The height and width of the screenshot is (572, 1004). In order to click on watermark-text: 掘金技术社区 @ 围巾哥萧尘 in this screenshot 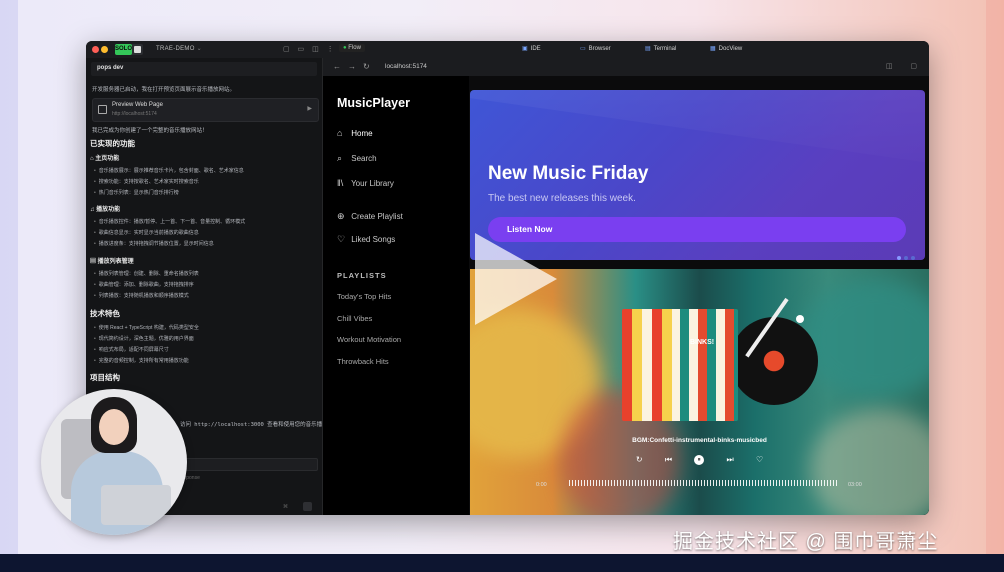, I will do `click(806, 542)`.